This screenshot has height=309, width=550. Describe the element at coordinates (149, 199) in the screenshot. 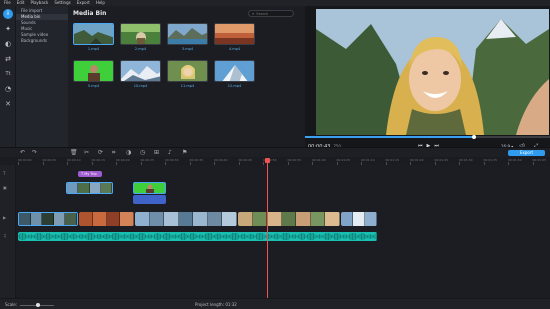

I see `greenscreen-audio` at that location.